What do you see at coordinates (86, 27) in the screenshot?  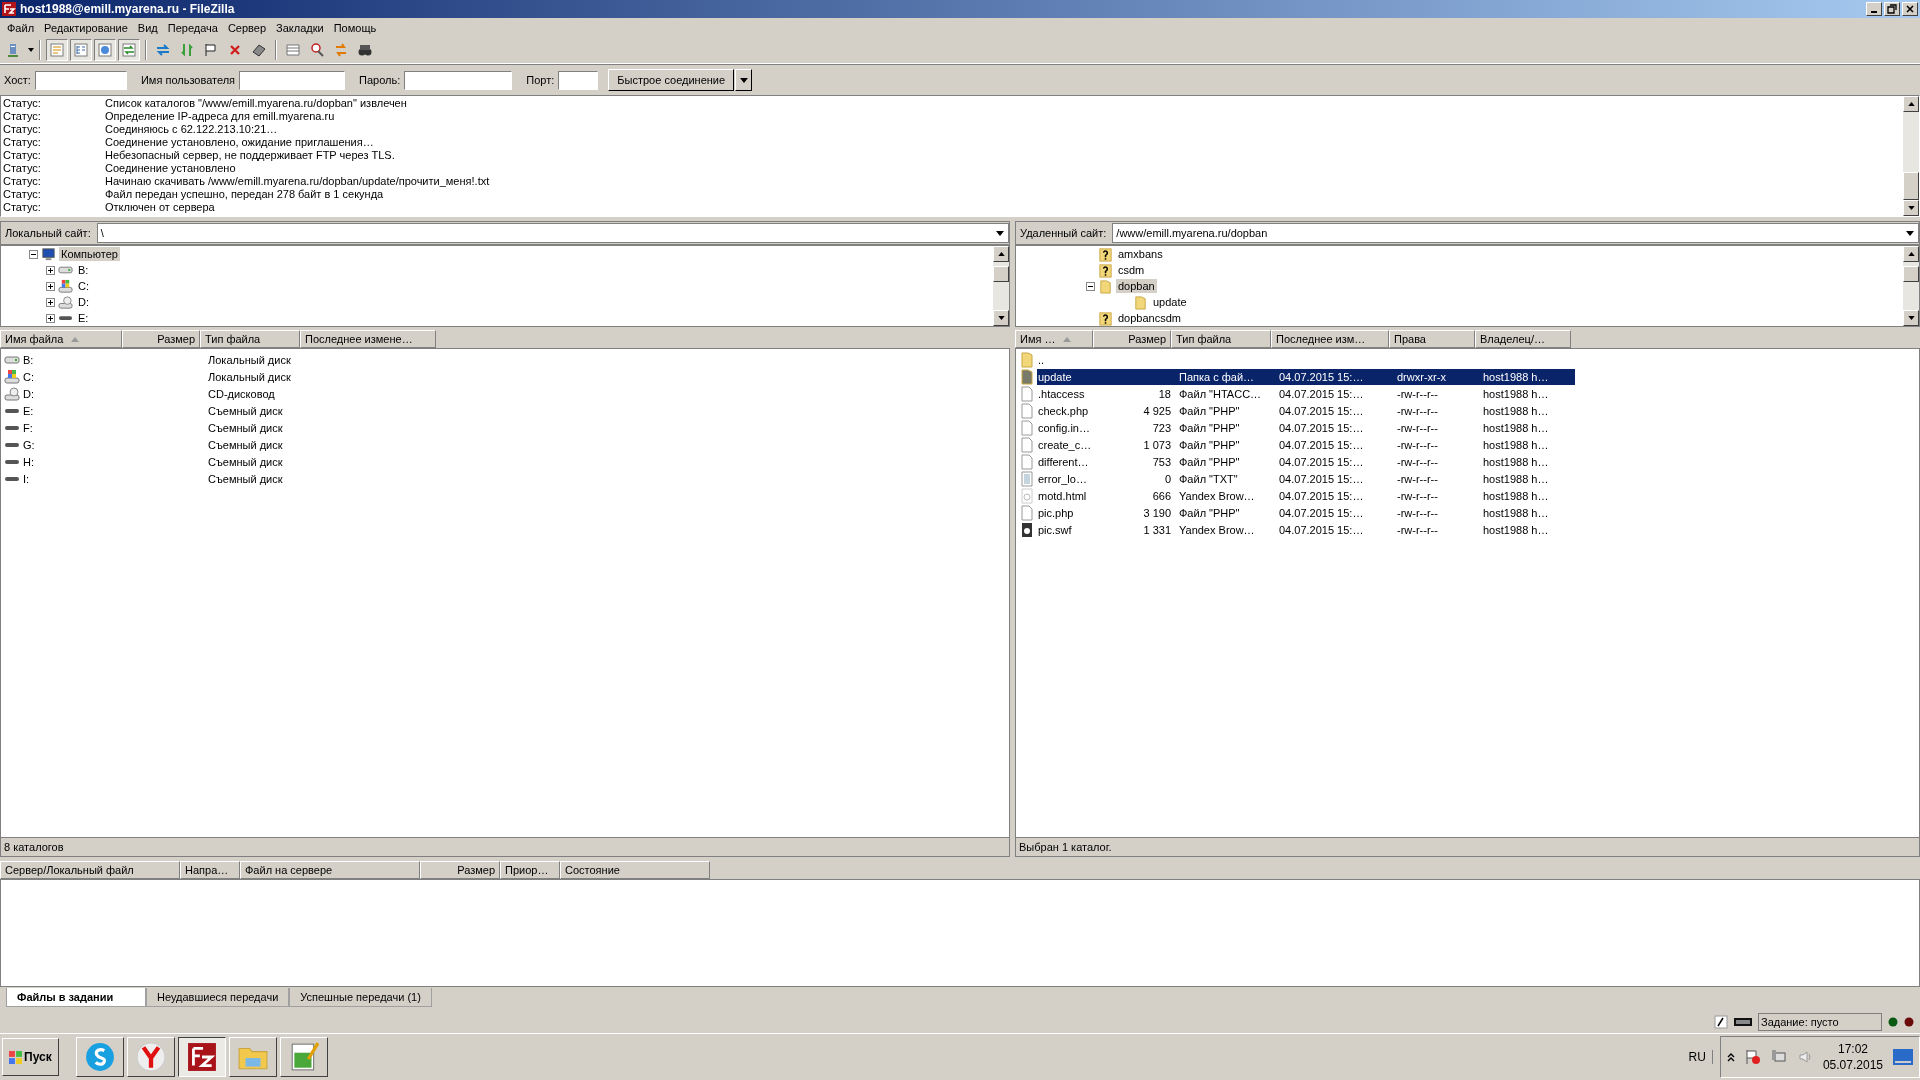 I see `menu-item: Редактирование` at bounding box center [86, 27].